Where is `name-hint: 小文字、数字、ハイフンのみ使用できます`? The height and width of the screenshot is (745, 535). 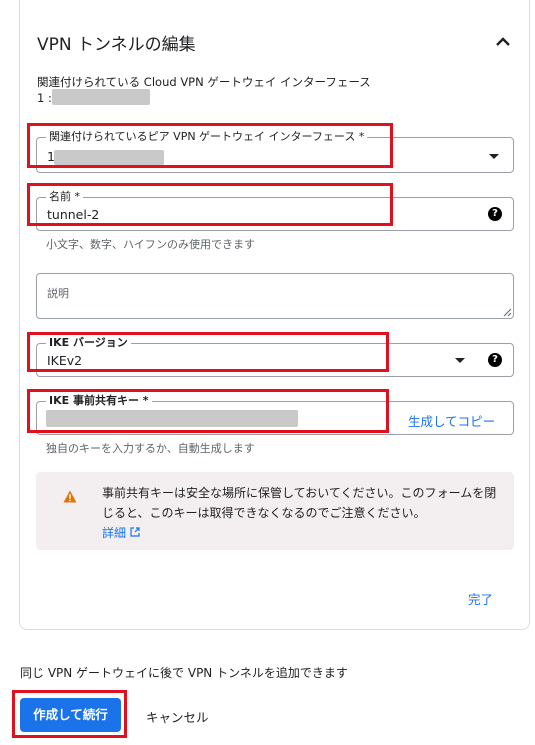
name-hint: 小文字、数字、ハイフンのみ使用できます is located at coordinates (150, 244).